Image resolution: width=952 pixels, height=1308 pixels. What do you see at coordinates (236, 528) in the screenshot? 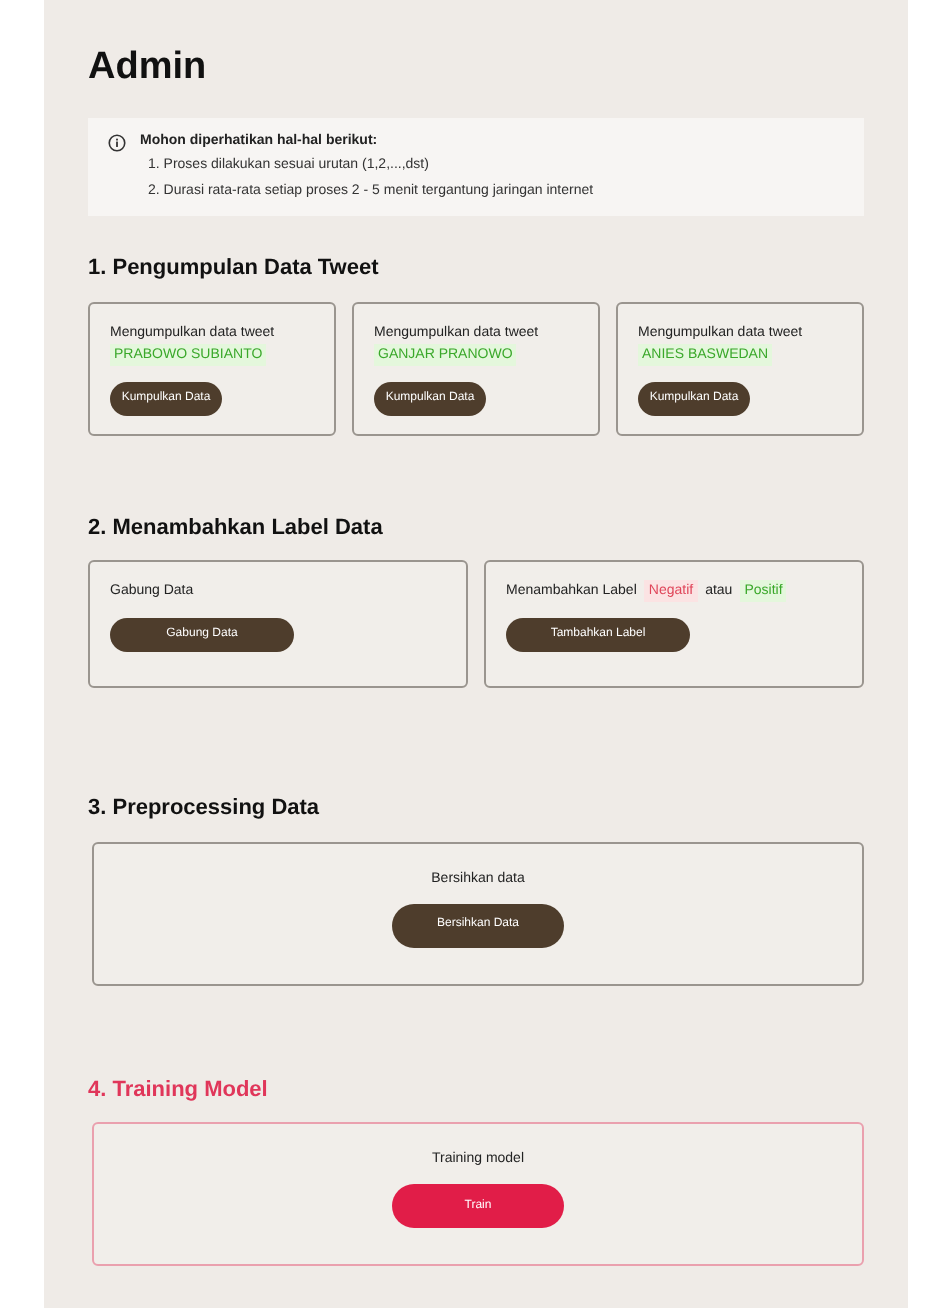
I see `section-heading: 2. Menambahkan Label Data` at bounding box center [236, 528].